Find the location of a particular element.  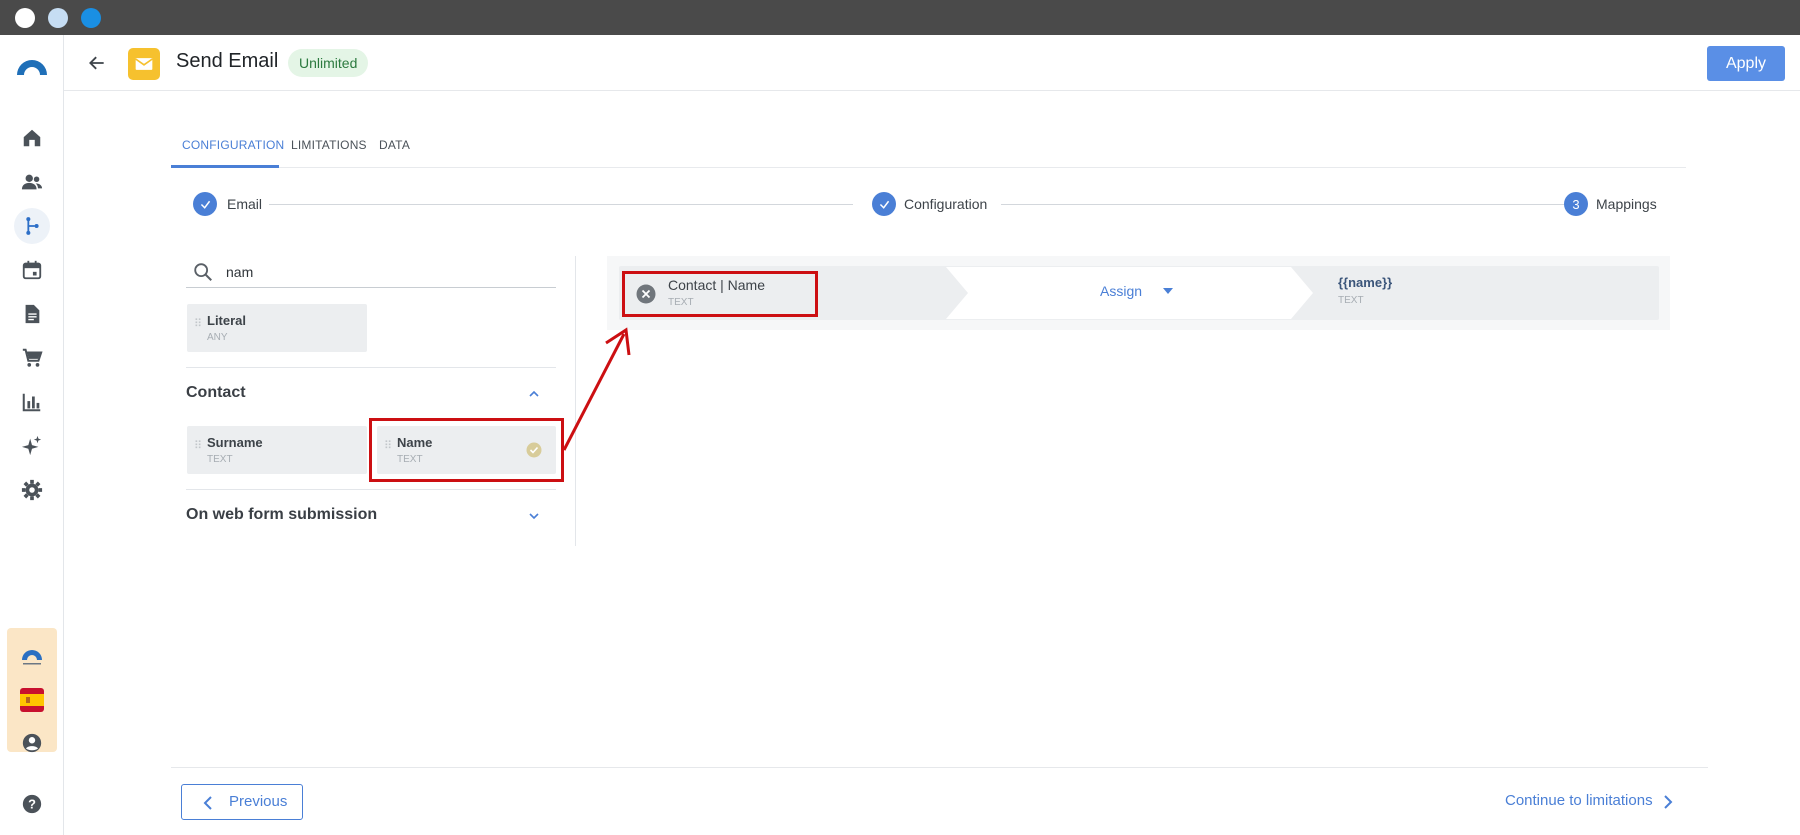

window-minimize-button is located at coordinates (58, 18).